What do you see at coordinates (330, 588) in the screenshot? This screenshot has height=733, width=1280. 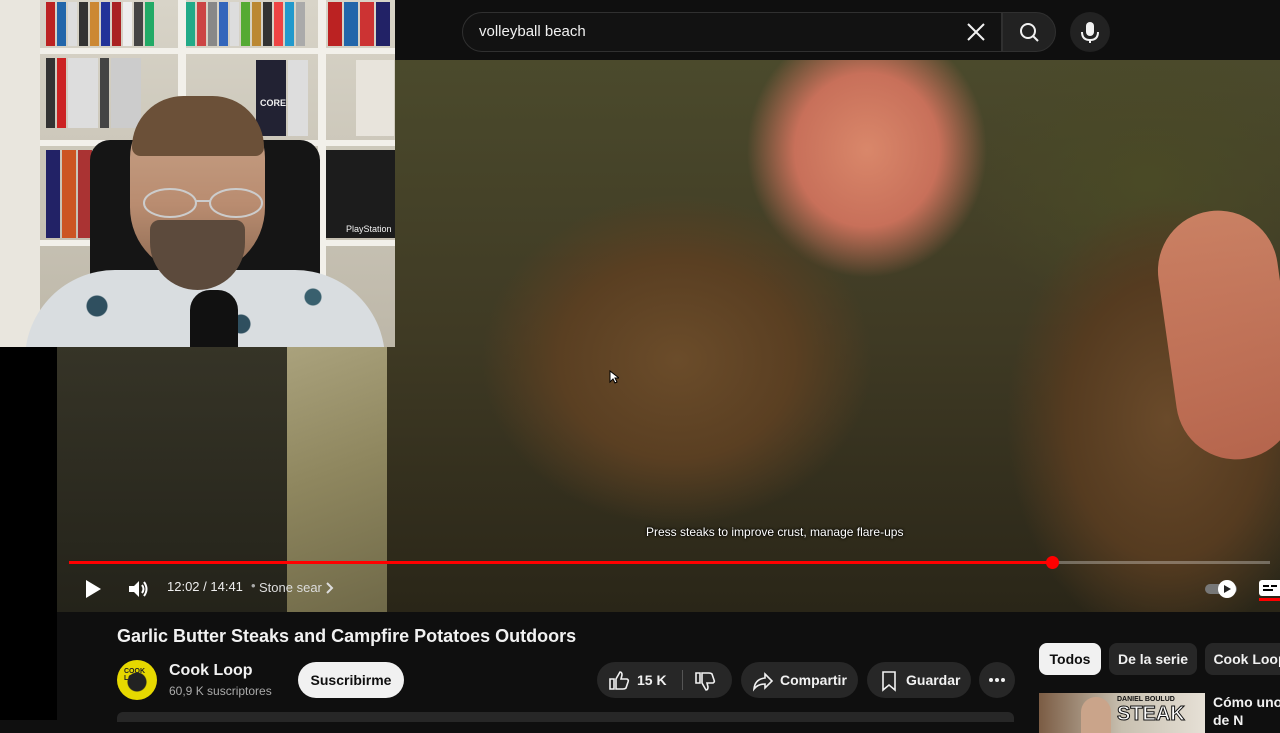 I see `chevron-right-icon` at bounding box center [330, 588].